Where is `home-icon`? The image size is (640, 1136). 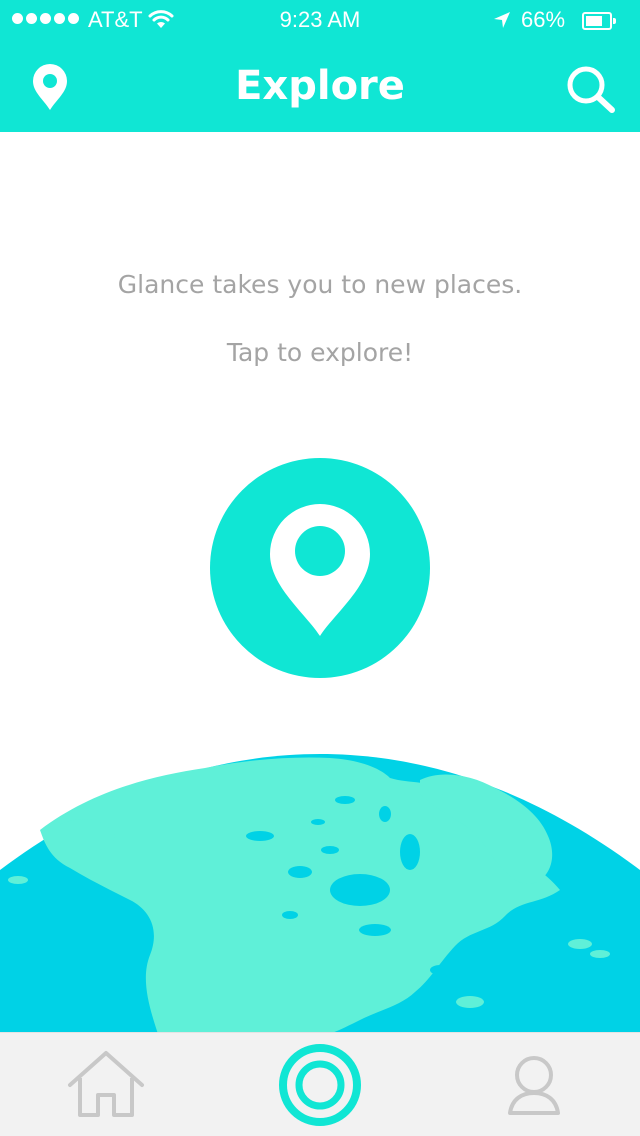 home-icon is located at coordinates (106, 1084).